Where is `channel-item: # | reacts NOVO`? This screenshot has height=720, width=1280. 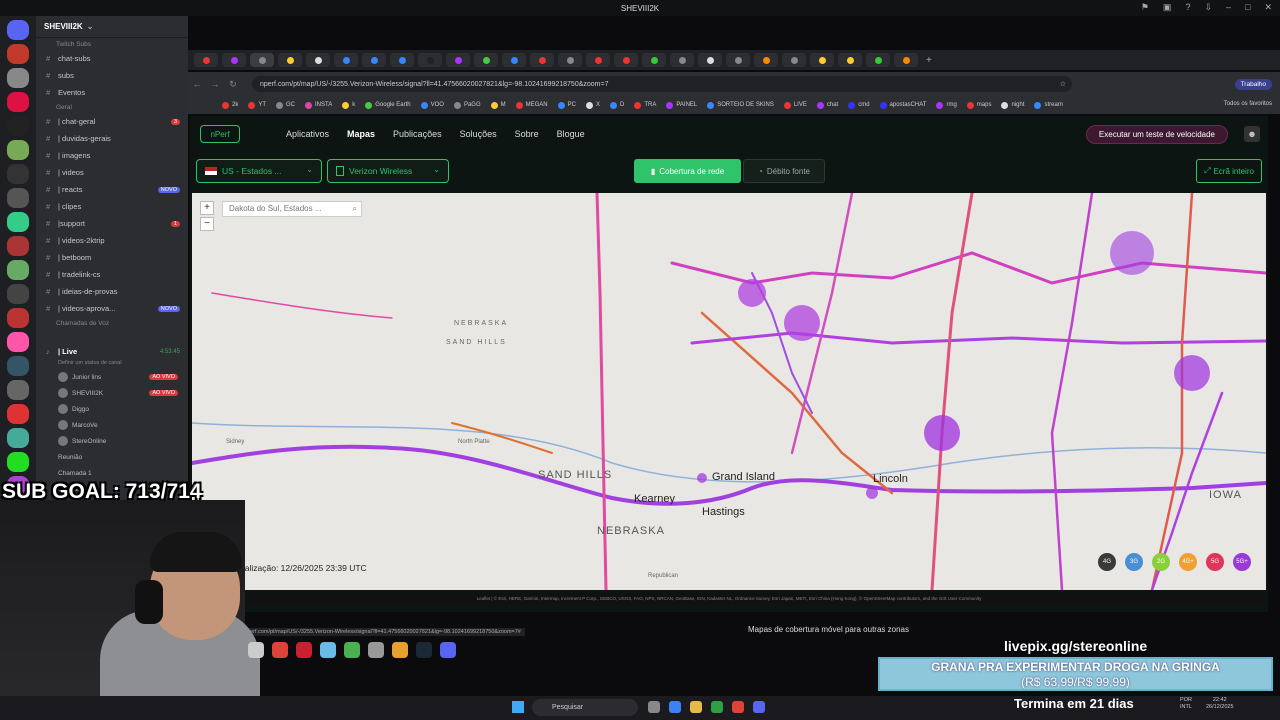 channel-item: # | reacts NOVO is located at coordinates (112, 189).